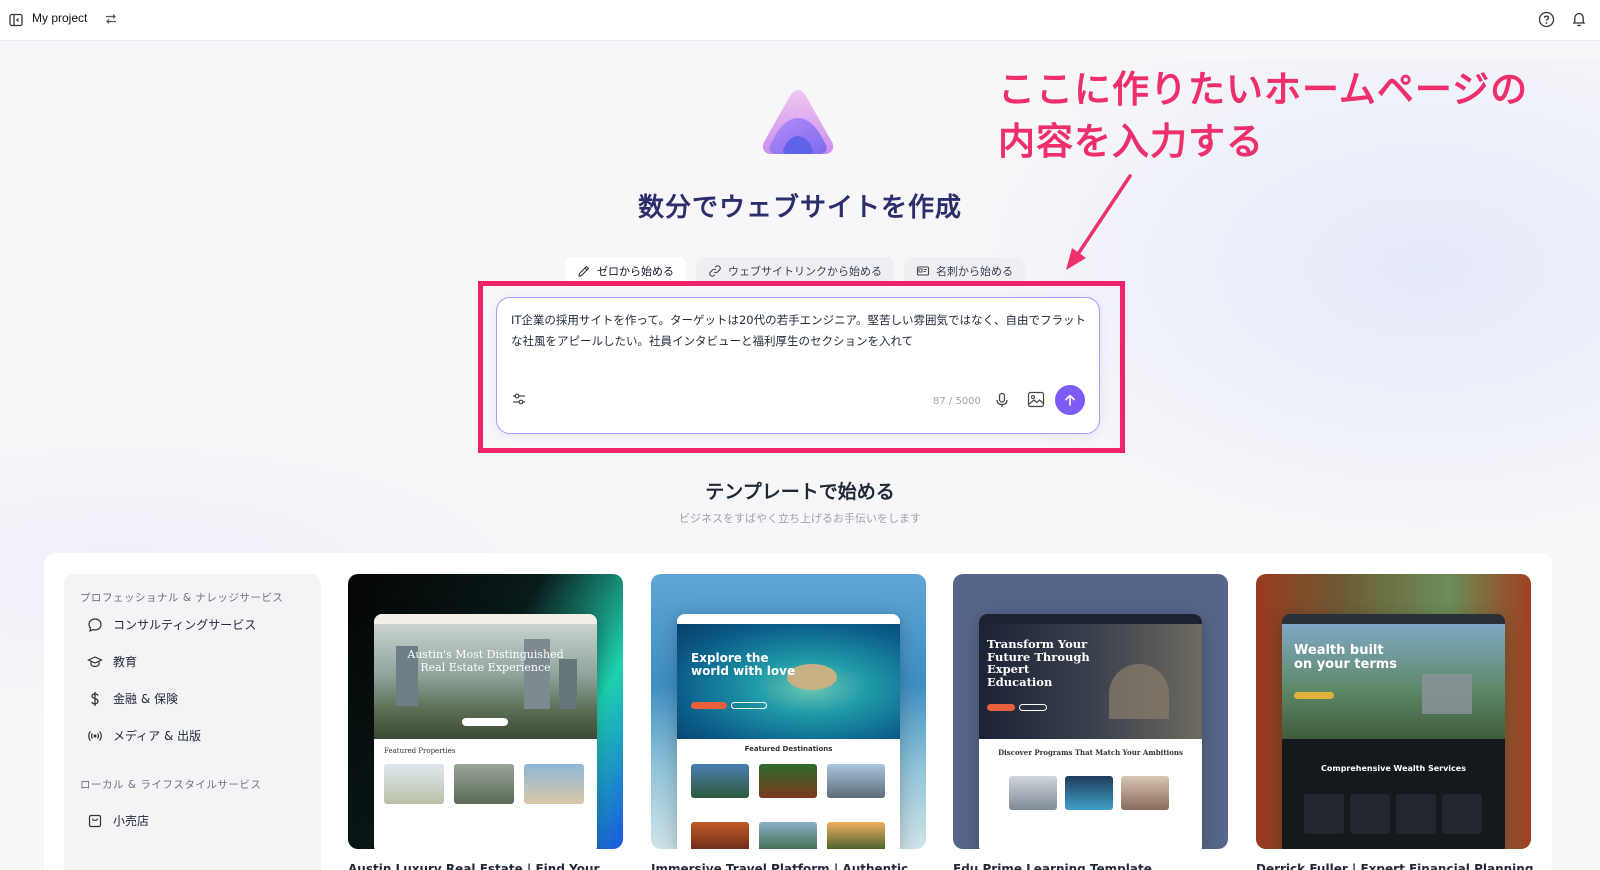 The image size is (1600, 870). What do you see at coordinates (1036, 399) in the screenshot?
I see `image-upload-icon` at bounding box center [1036, 399].